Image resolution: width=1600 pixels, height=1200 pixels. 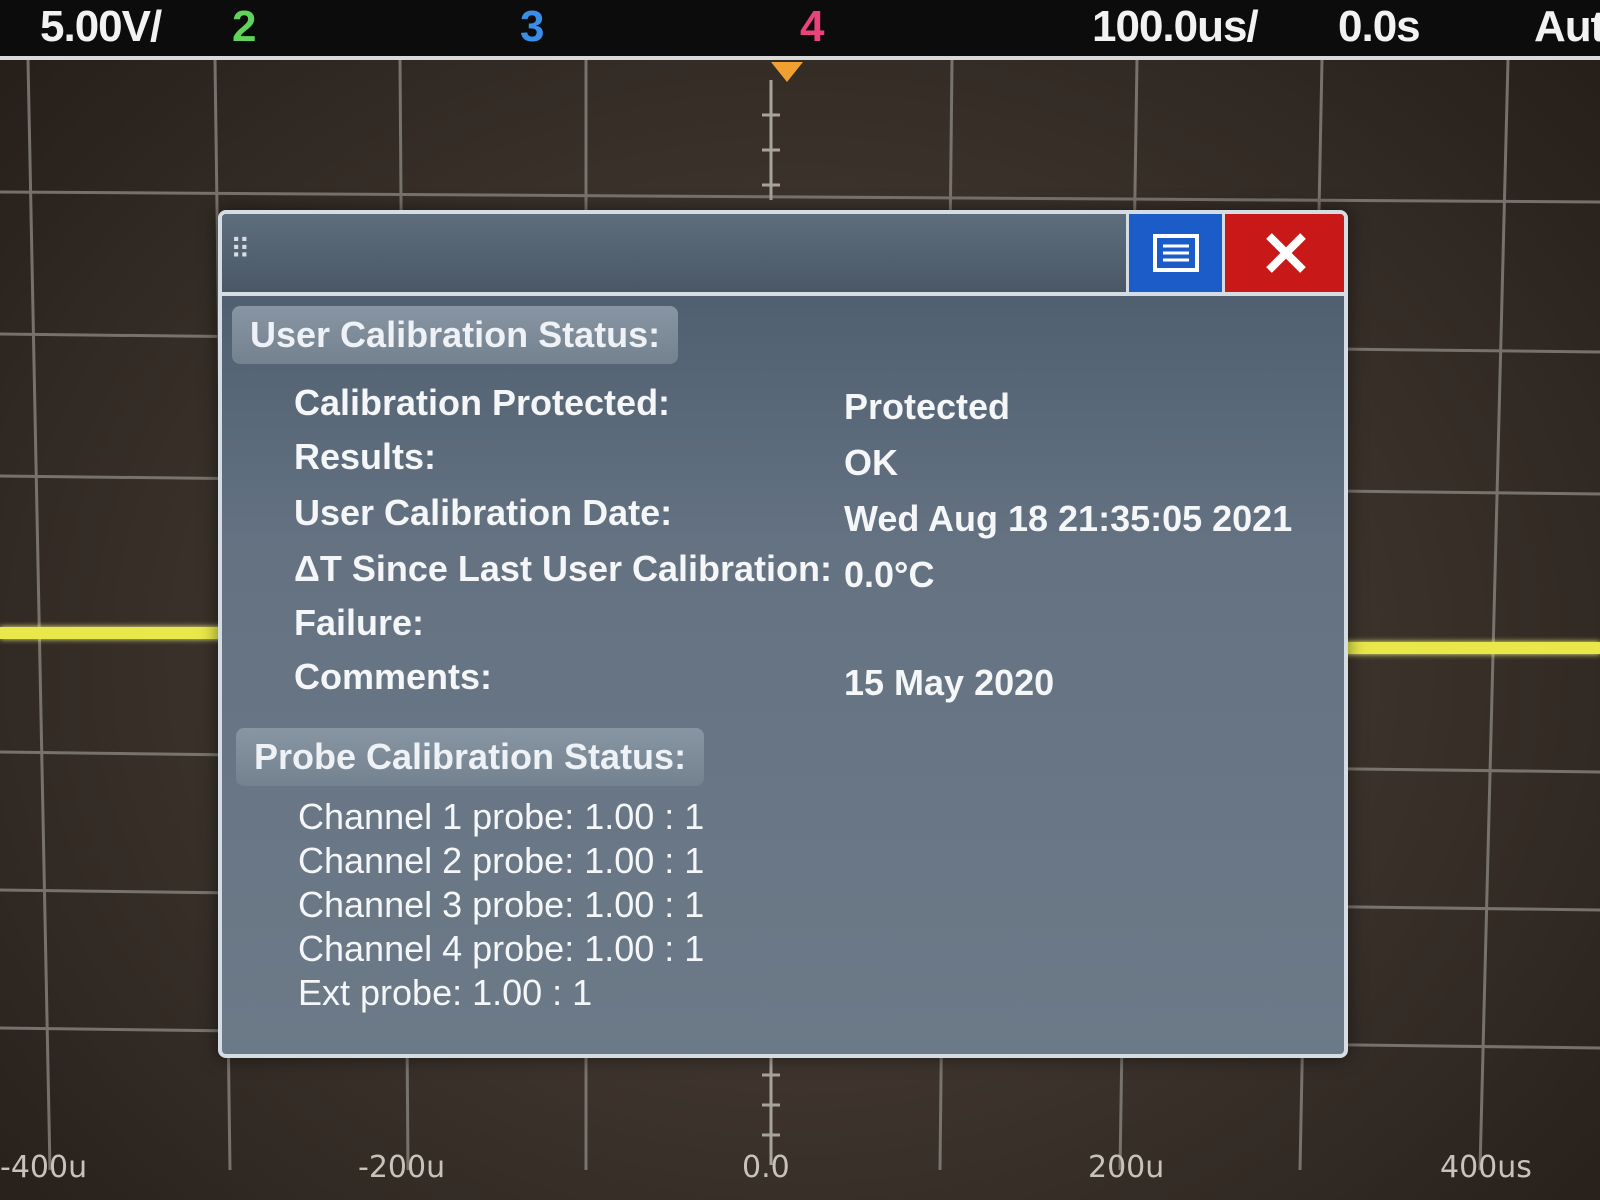 I want to click on comments-value: 15 May 2020, so click(x=949, y=682).